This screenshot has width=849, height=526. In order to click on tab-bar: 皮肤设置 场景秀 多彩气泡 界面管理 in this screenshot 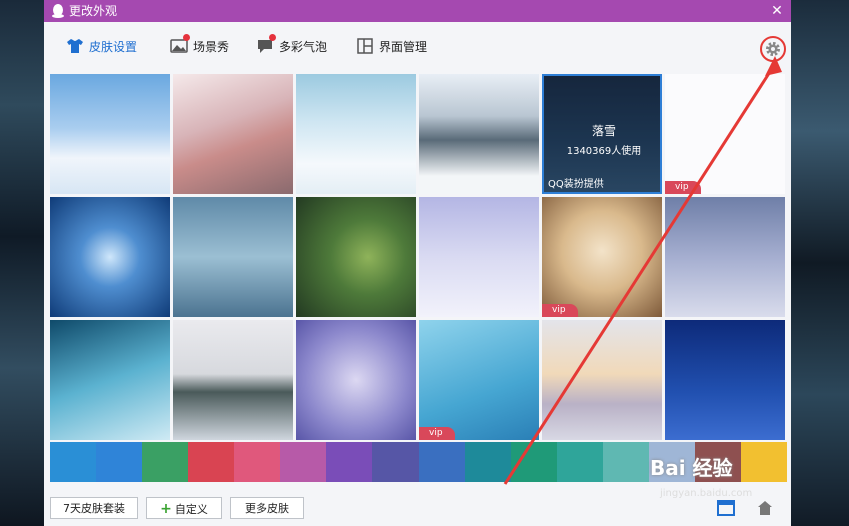, I will do `click(417, 46)`.